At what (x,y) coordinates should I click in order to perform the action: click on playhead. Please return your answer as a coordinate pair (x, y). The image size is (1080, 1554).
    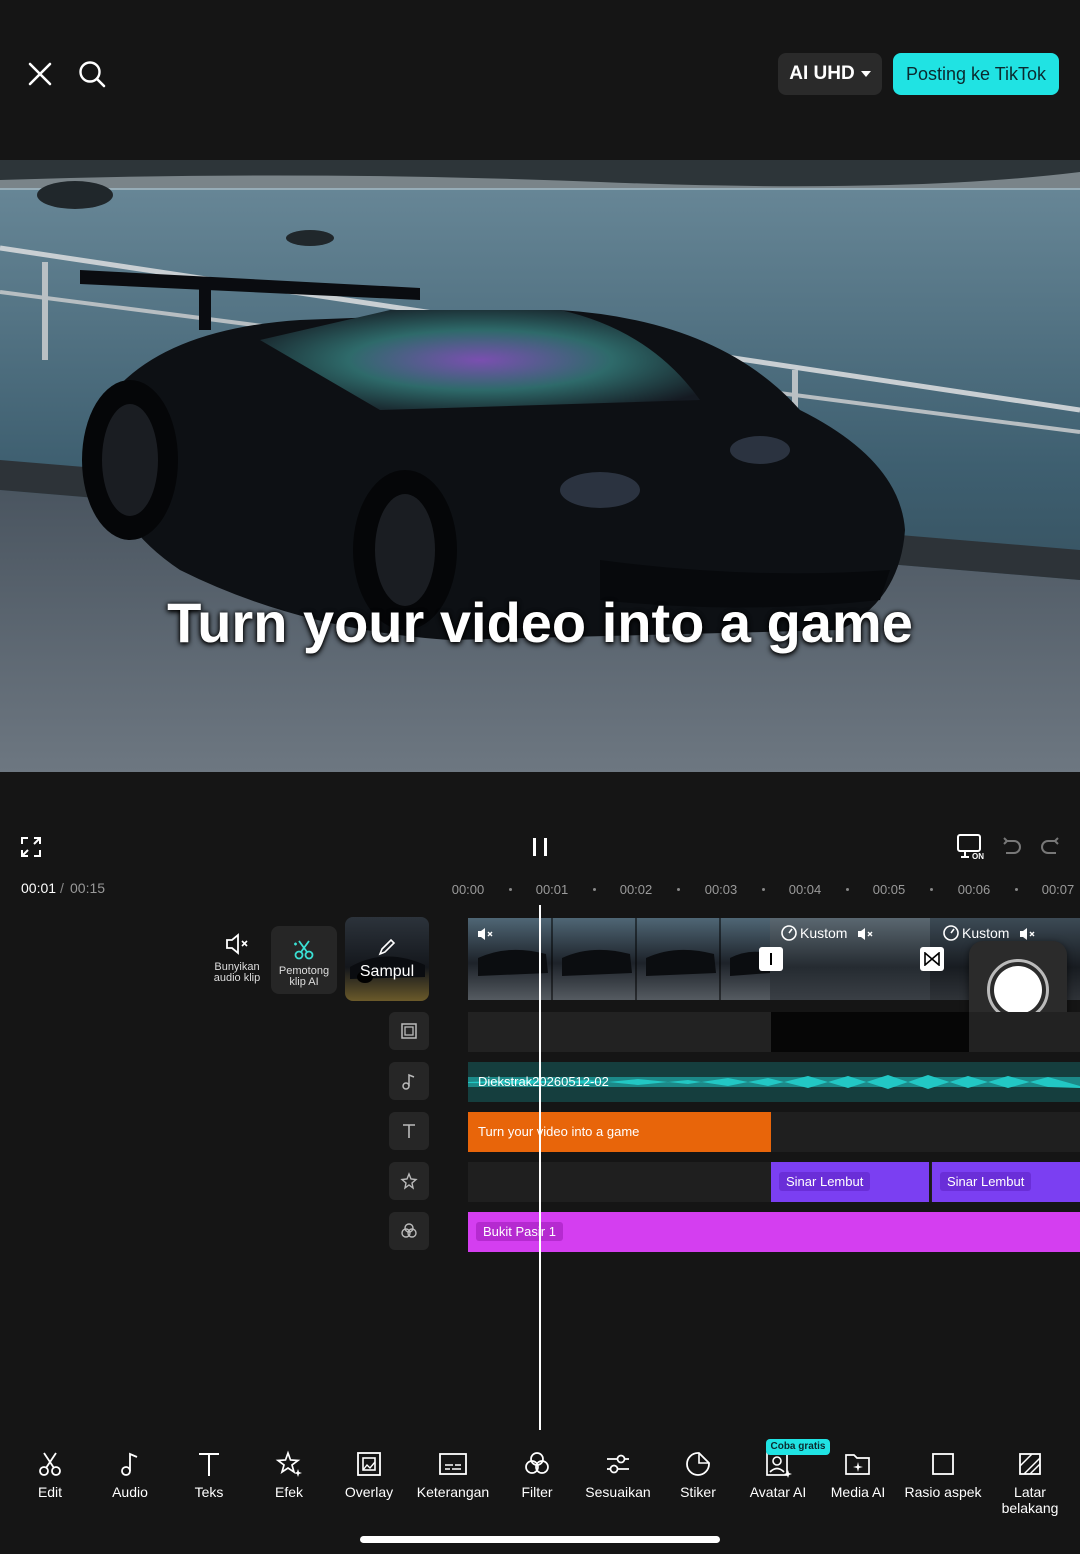
    Looking at the image, I should click on (540, 1167).